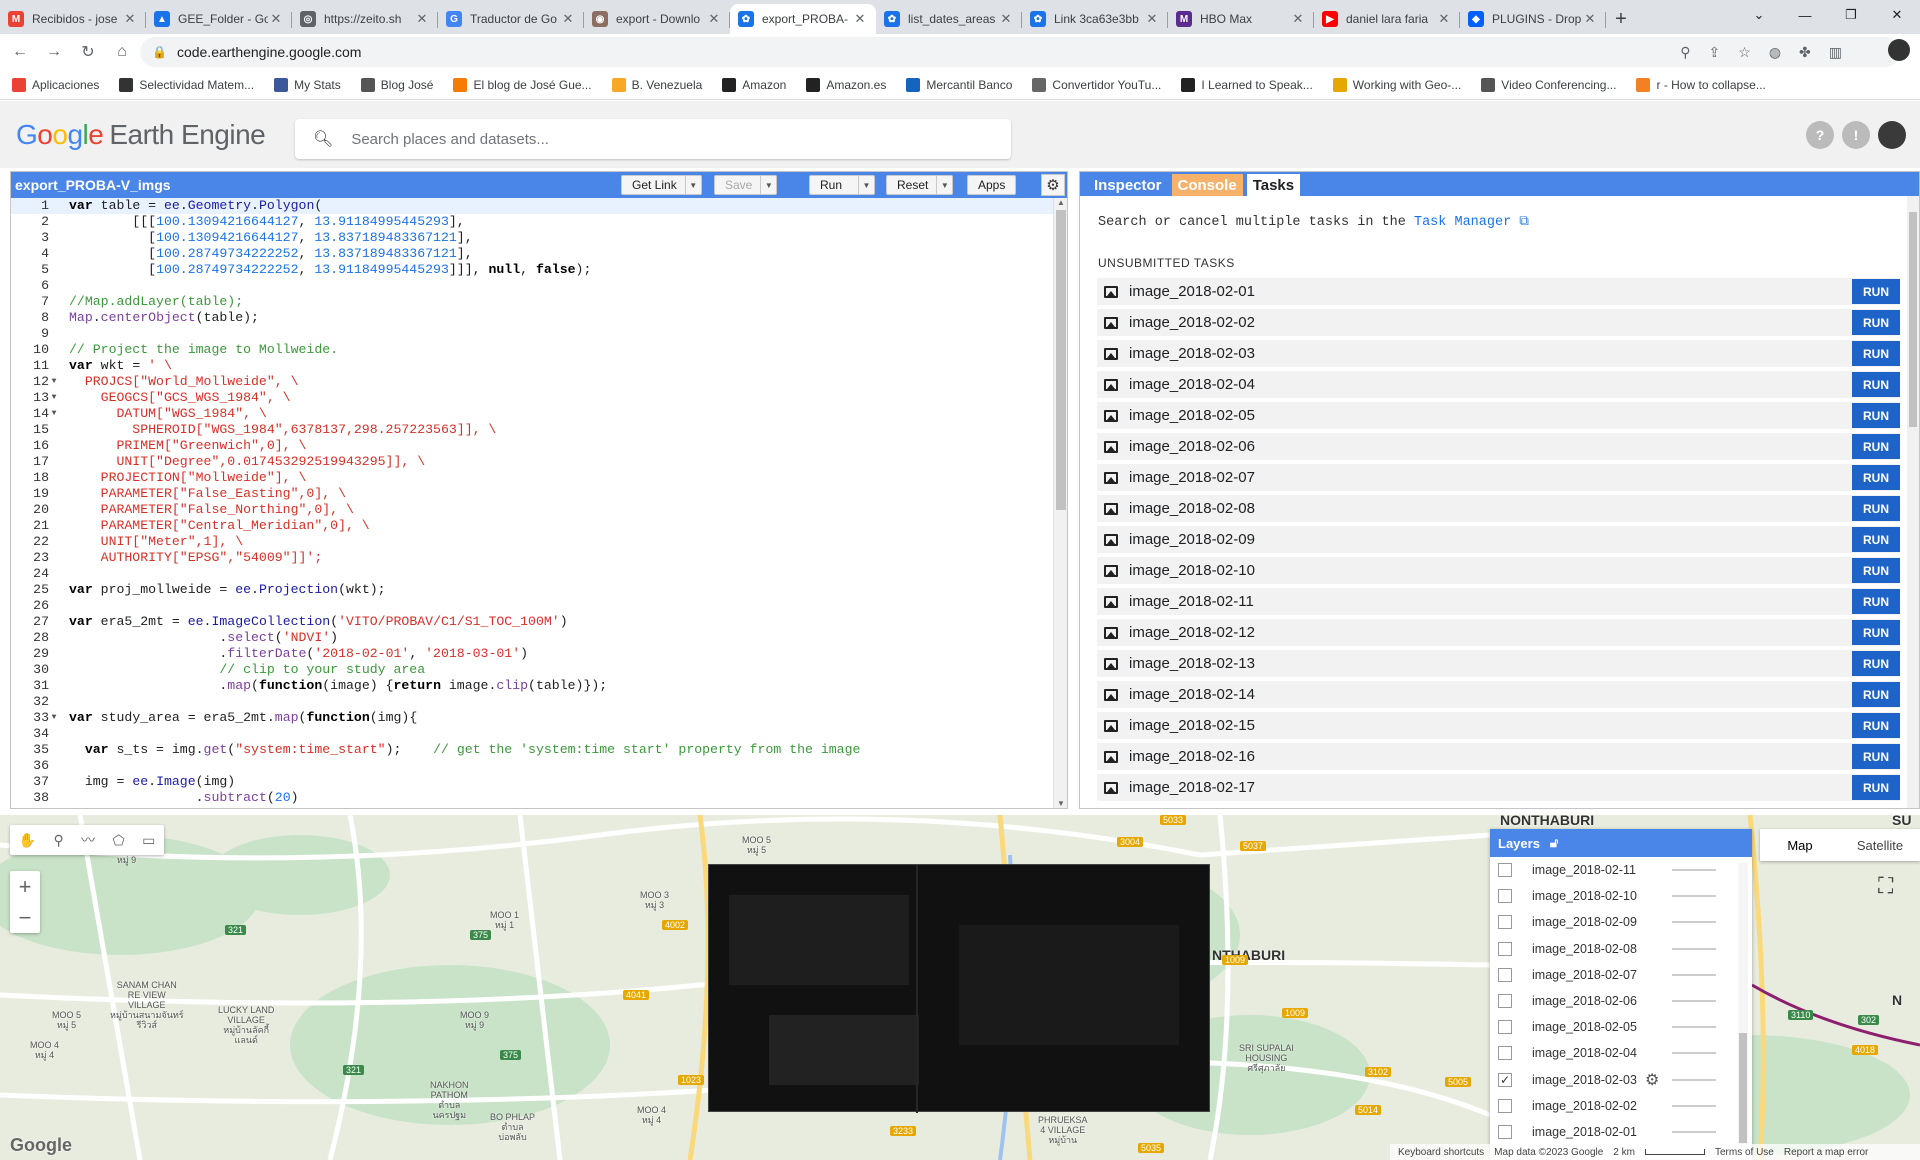 The width and height of the screenshot is (1920, 1160). Describe the element at coordinates (219, 19) in the screenshot. I see `browser-tab: ▲ GEE_Folder - Go ✕` at that location.